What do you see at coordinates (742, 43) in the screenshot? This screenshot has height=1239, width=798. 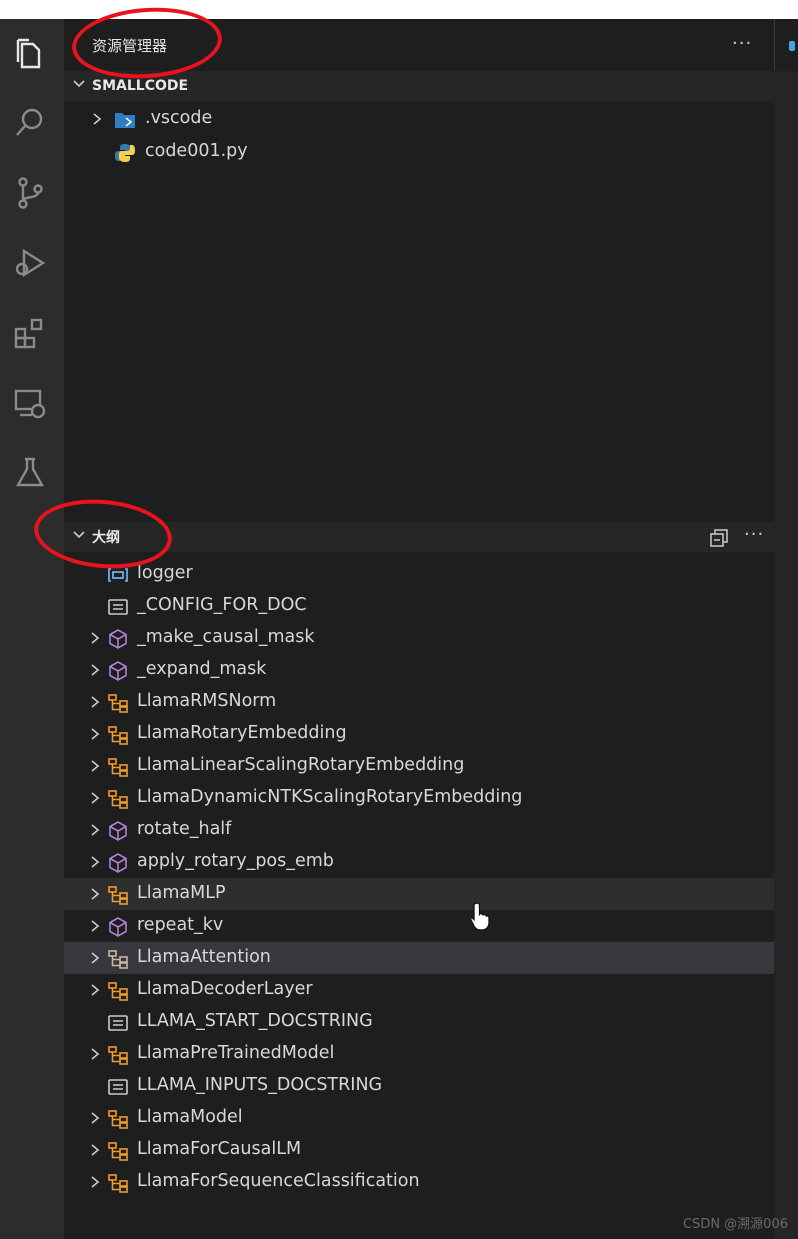 I see `explorer-more-actions-icon: ···` at bounding box center [742, 43].